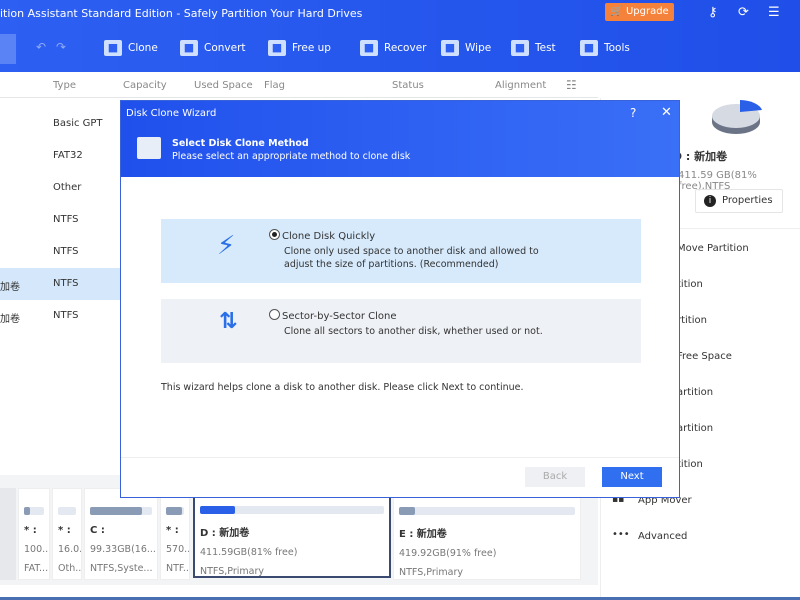 This screenshot has width=800, height=600. What do you see at coordinates (131, 48) in the screenshot?
I see `toolbar-clone-button: ■ Clone` at bounding box center [131, 48].